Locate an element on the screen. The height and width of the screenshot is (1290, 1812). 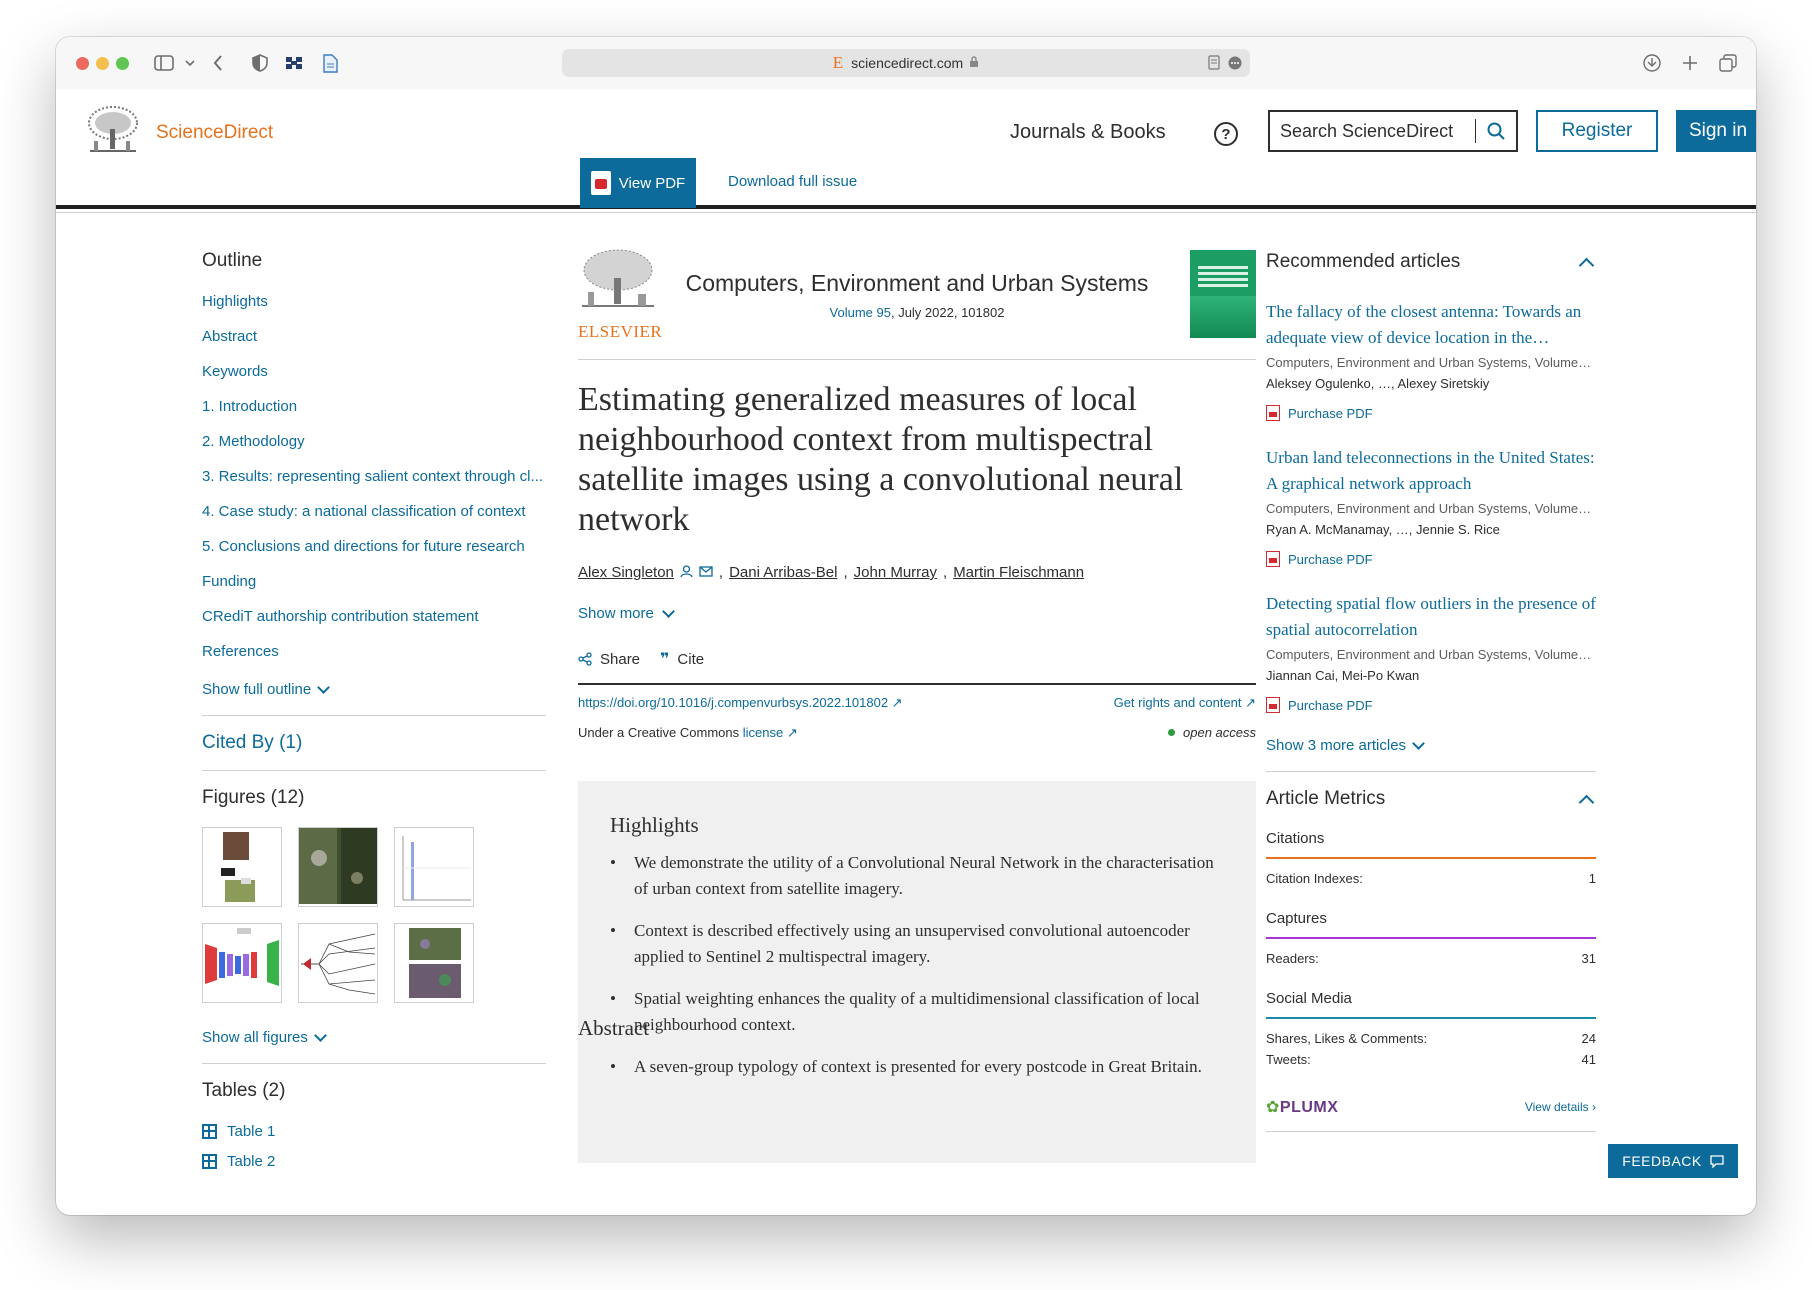
download-icon is located at coordinates (1652, 63).